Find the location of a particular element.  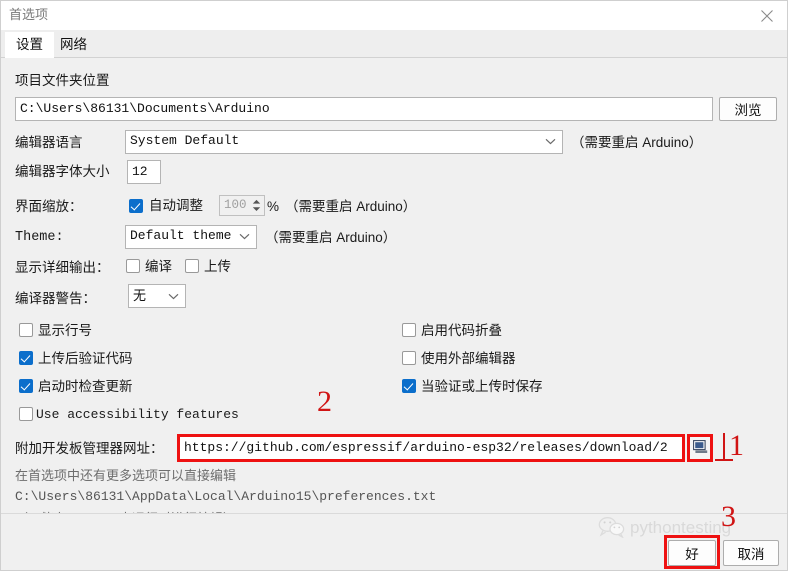

sketchbook-location-input: C:\Users\86131\Documents\Arduino is located at coordinates (364, 109).